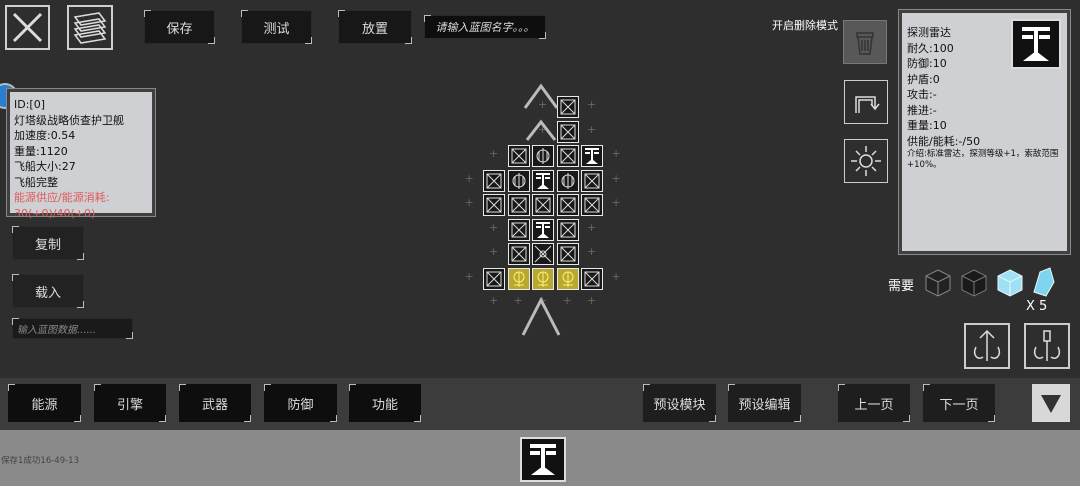 This screenshot has height=486, width=1080. I want to click on close-icon, so click(27, 27).